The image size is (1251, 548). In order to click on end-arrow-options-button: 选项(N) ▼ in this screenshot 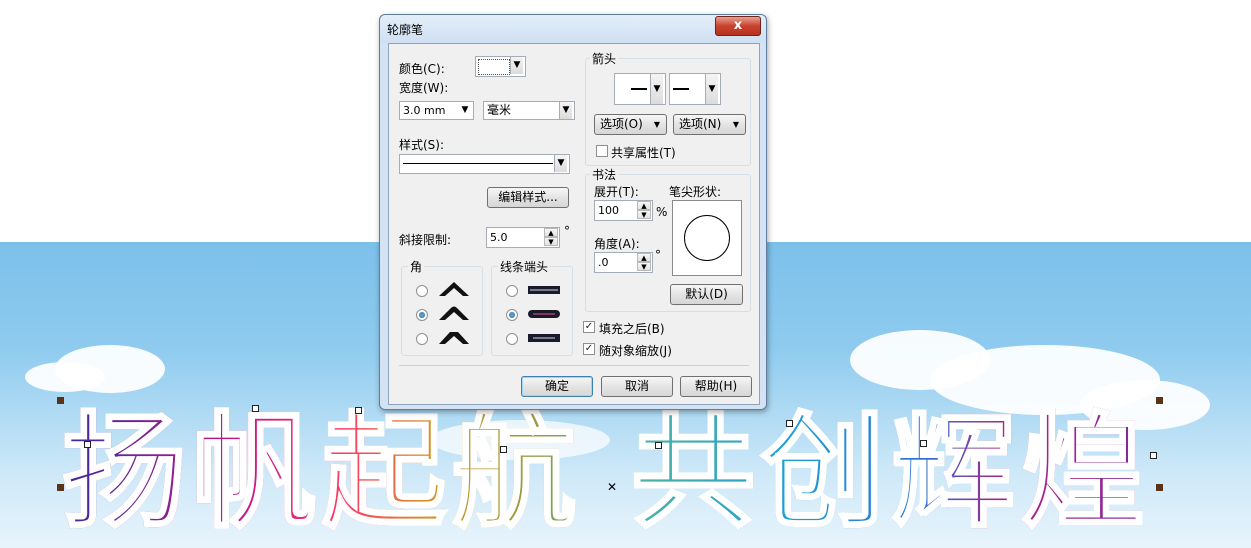, I will do `click(709, 124)`.